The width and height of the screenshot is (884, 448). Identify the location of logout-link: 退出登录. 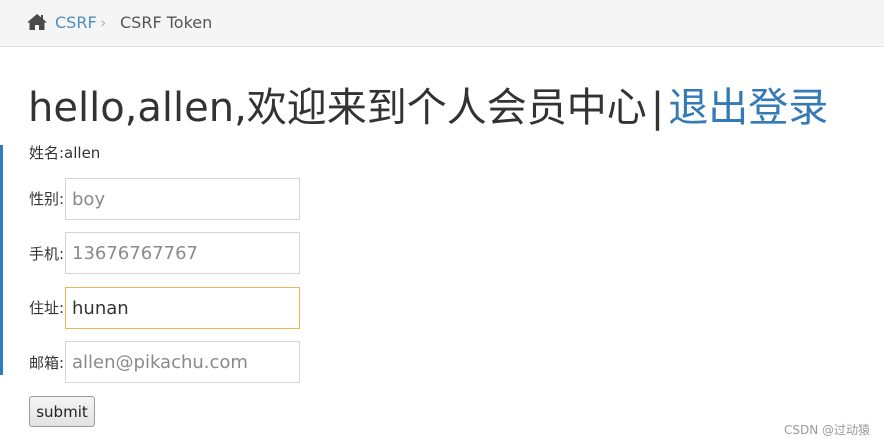
(748, 108).